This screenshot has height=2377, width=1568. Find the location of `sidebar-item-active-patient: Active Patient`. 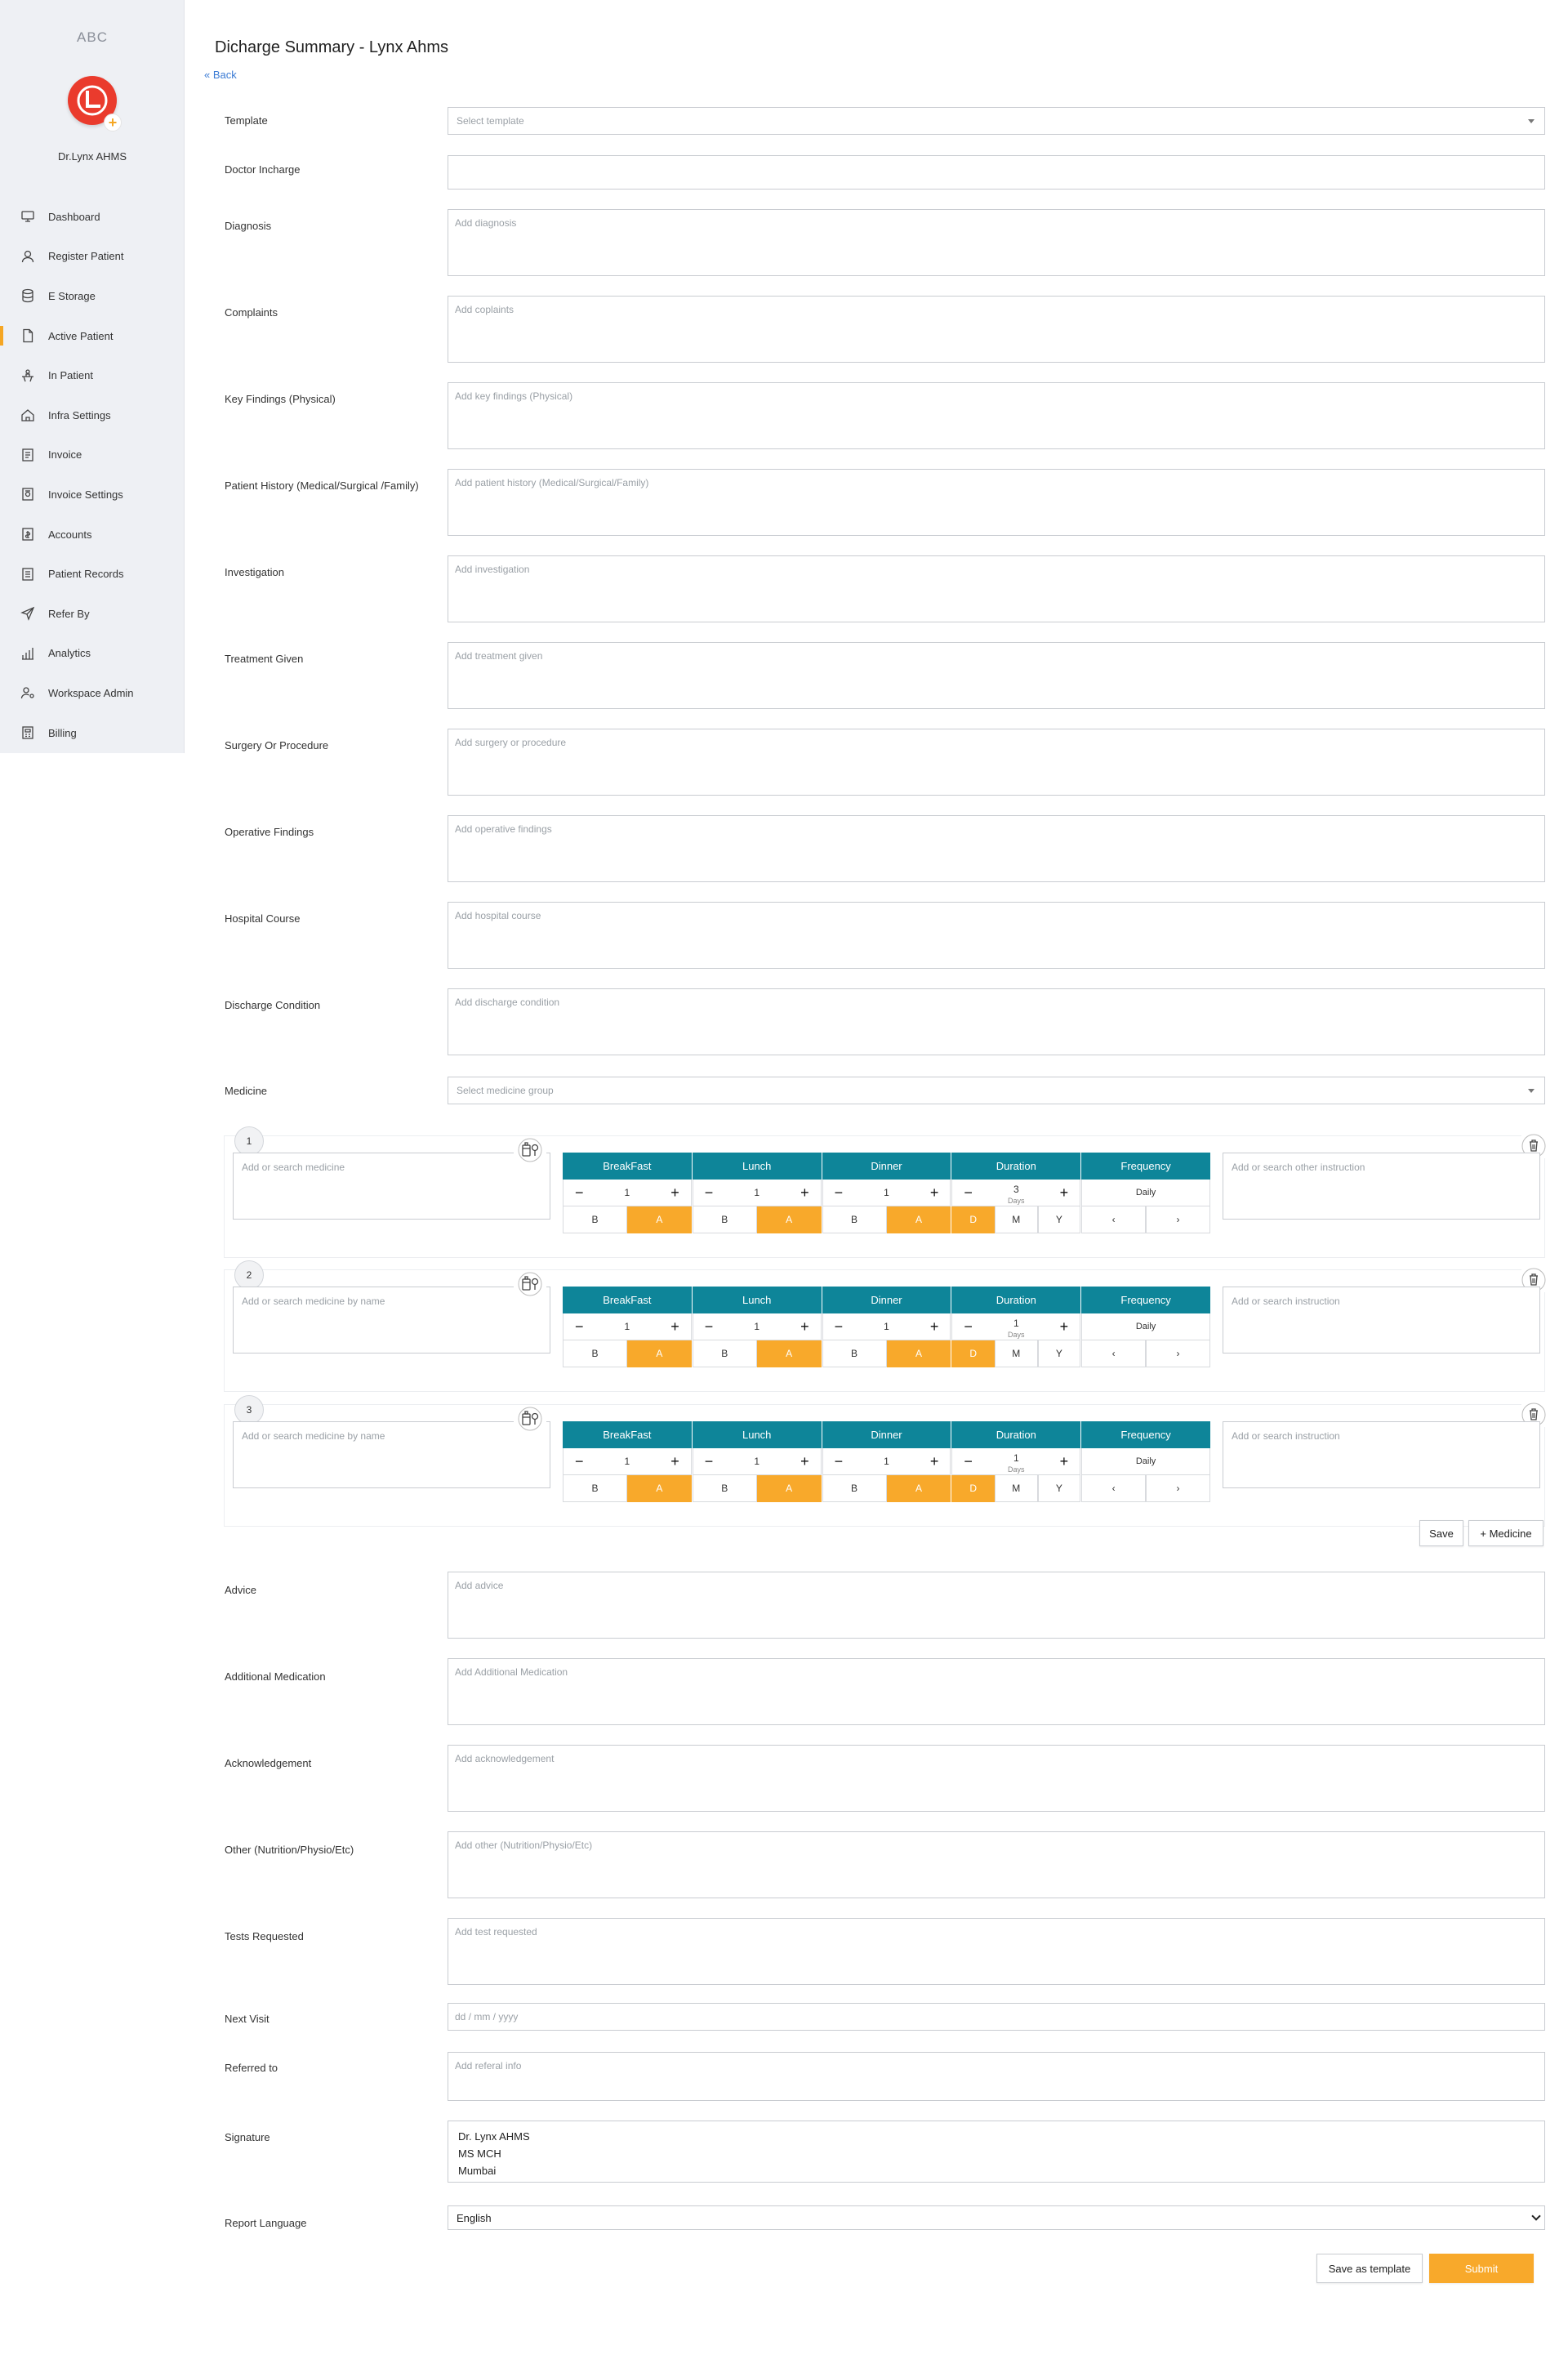

sidebar-item-active-patient: Active Patient is located at coordinates (92, 336).